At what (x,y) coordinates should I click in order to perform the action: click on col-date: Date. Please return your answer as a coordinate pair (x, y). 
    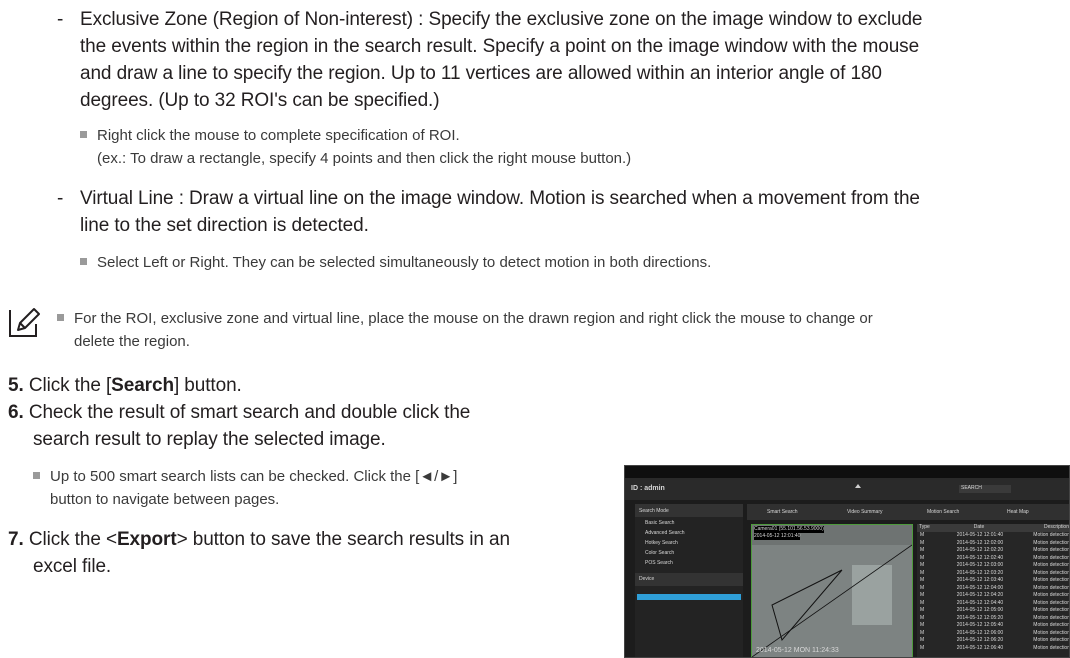
    Looking at the image, I should click on (979, 527).